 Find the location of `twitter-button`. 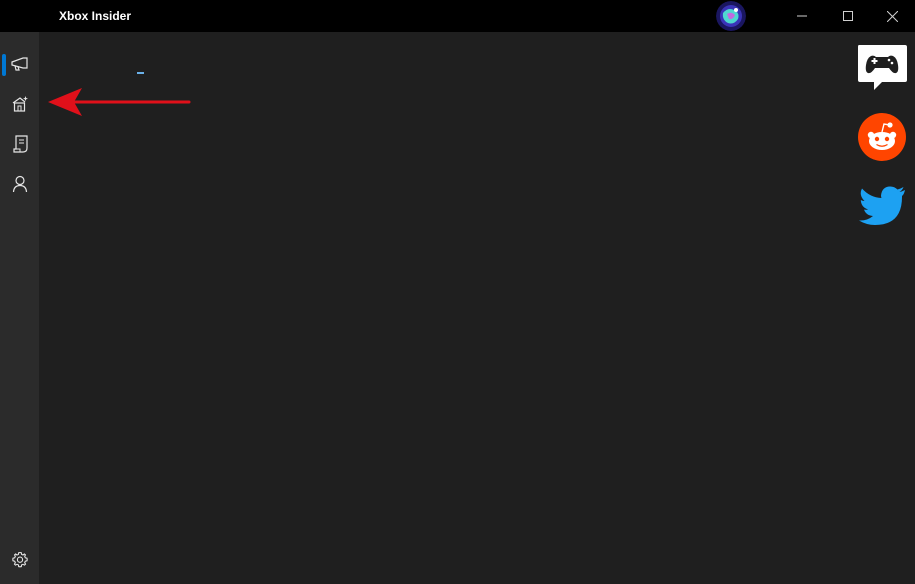

twitter-button is located at coordinates (882, 207).